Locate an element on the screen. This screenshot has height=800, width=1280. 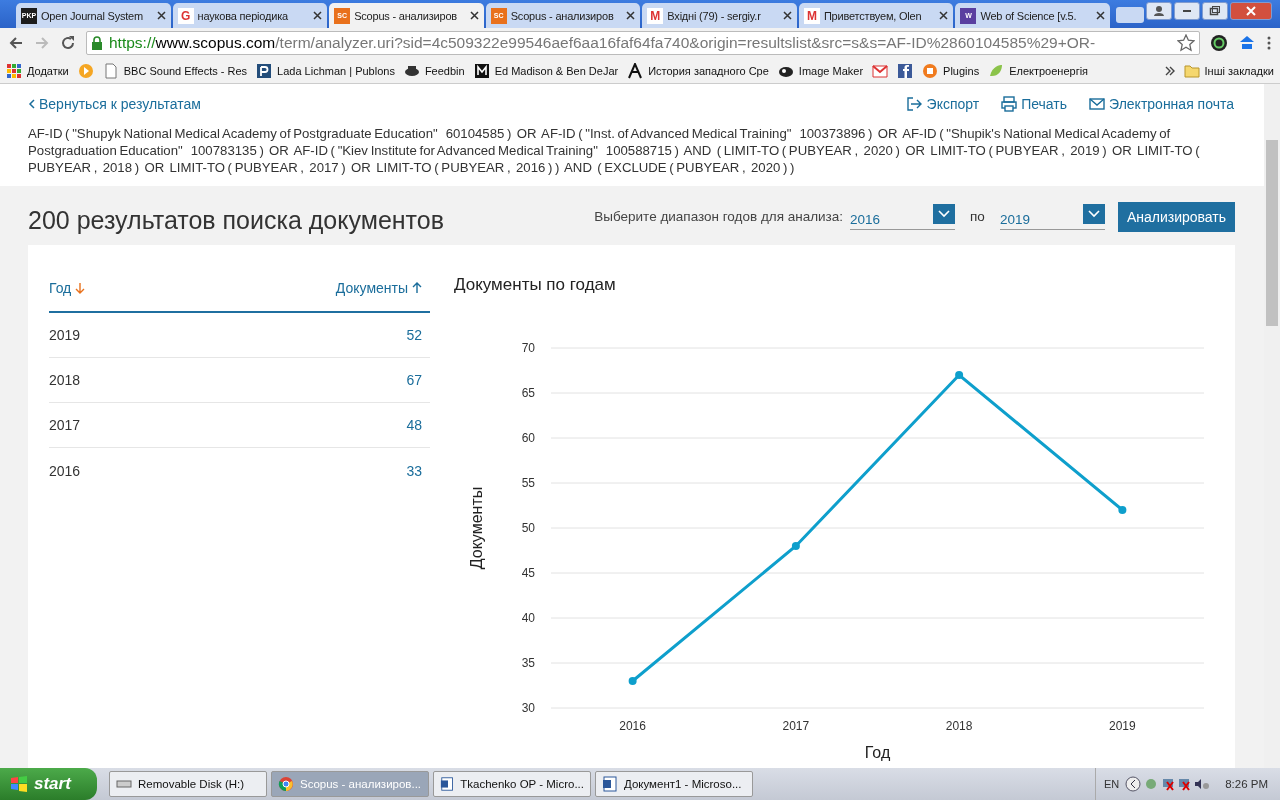
axis-tick-label: 45 is located at coordinates (528, 573).